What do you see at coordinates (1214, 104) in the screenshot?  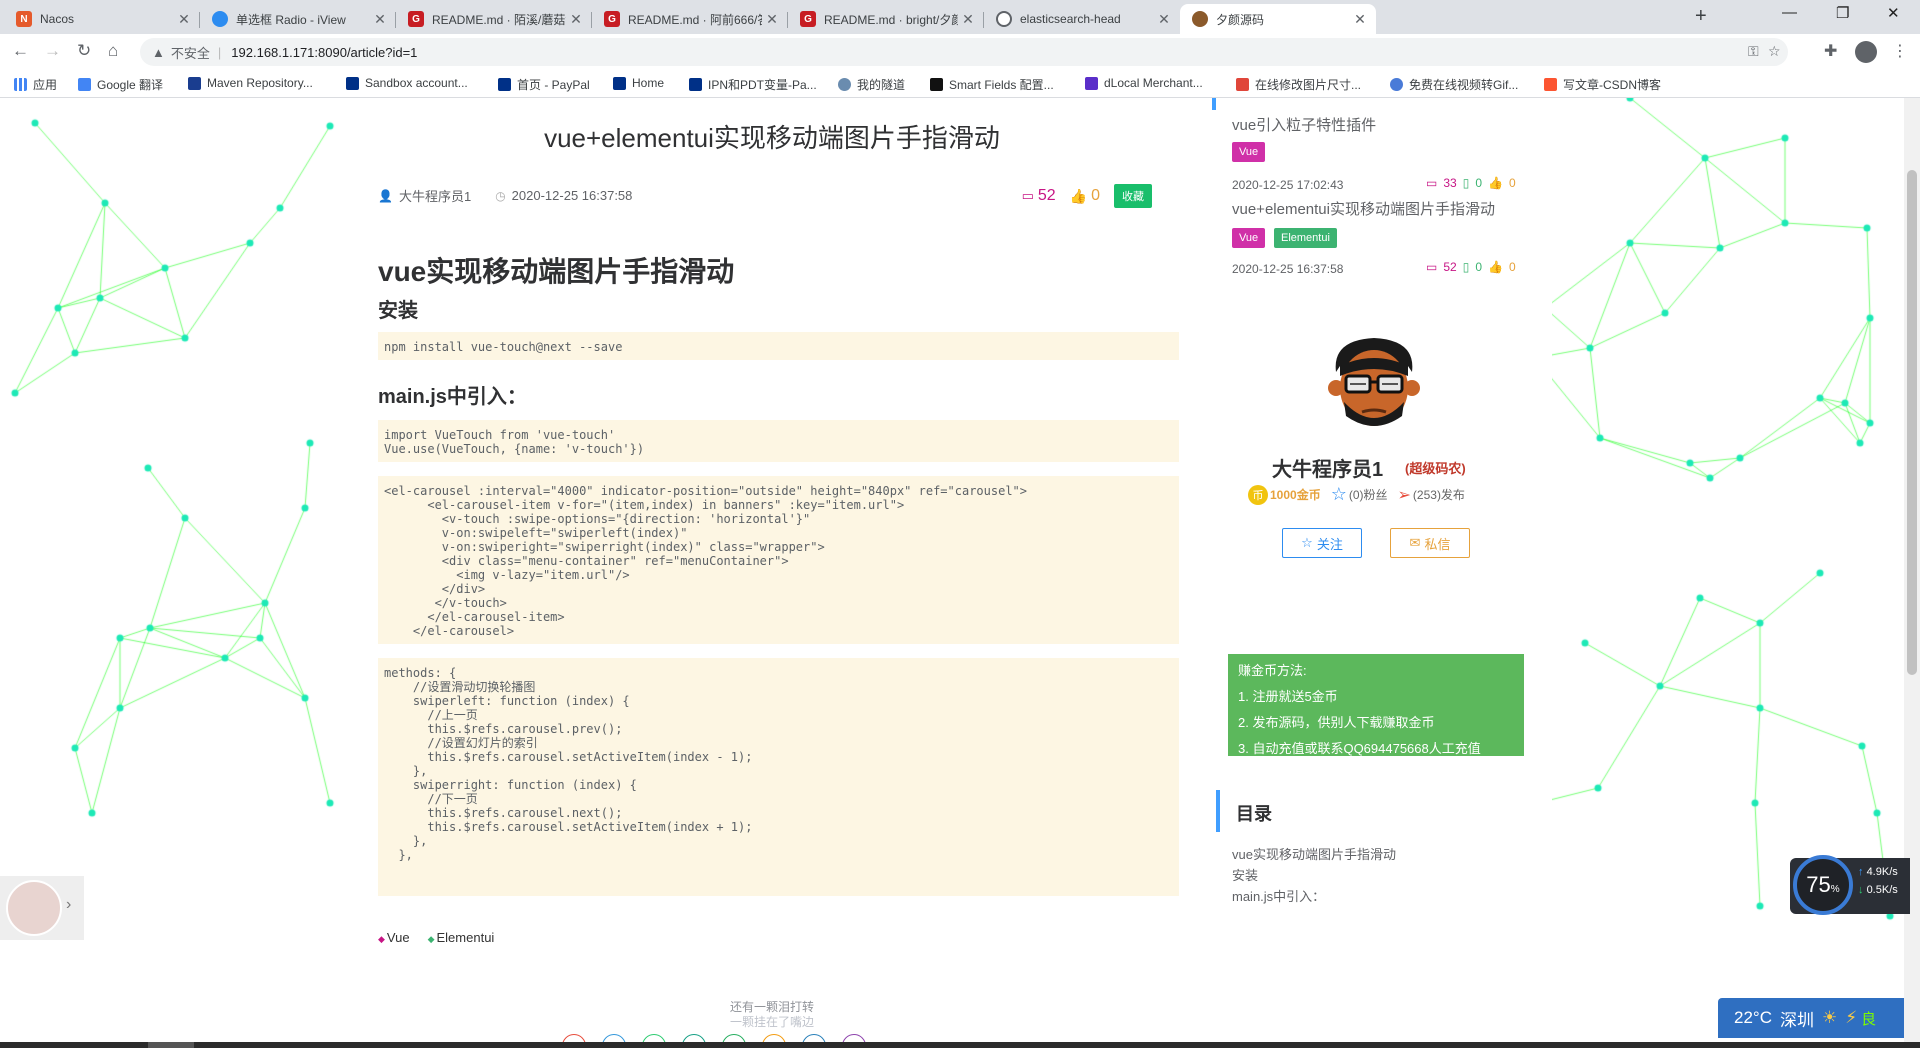 I see `section-marker` at bounding box center [1214, 104].